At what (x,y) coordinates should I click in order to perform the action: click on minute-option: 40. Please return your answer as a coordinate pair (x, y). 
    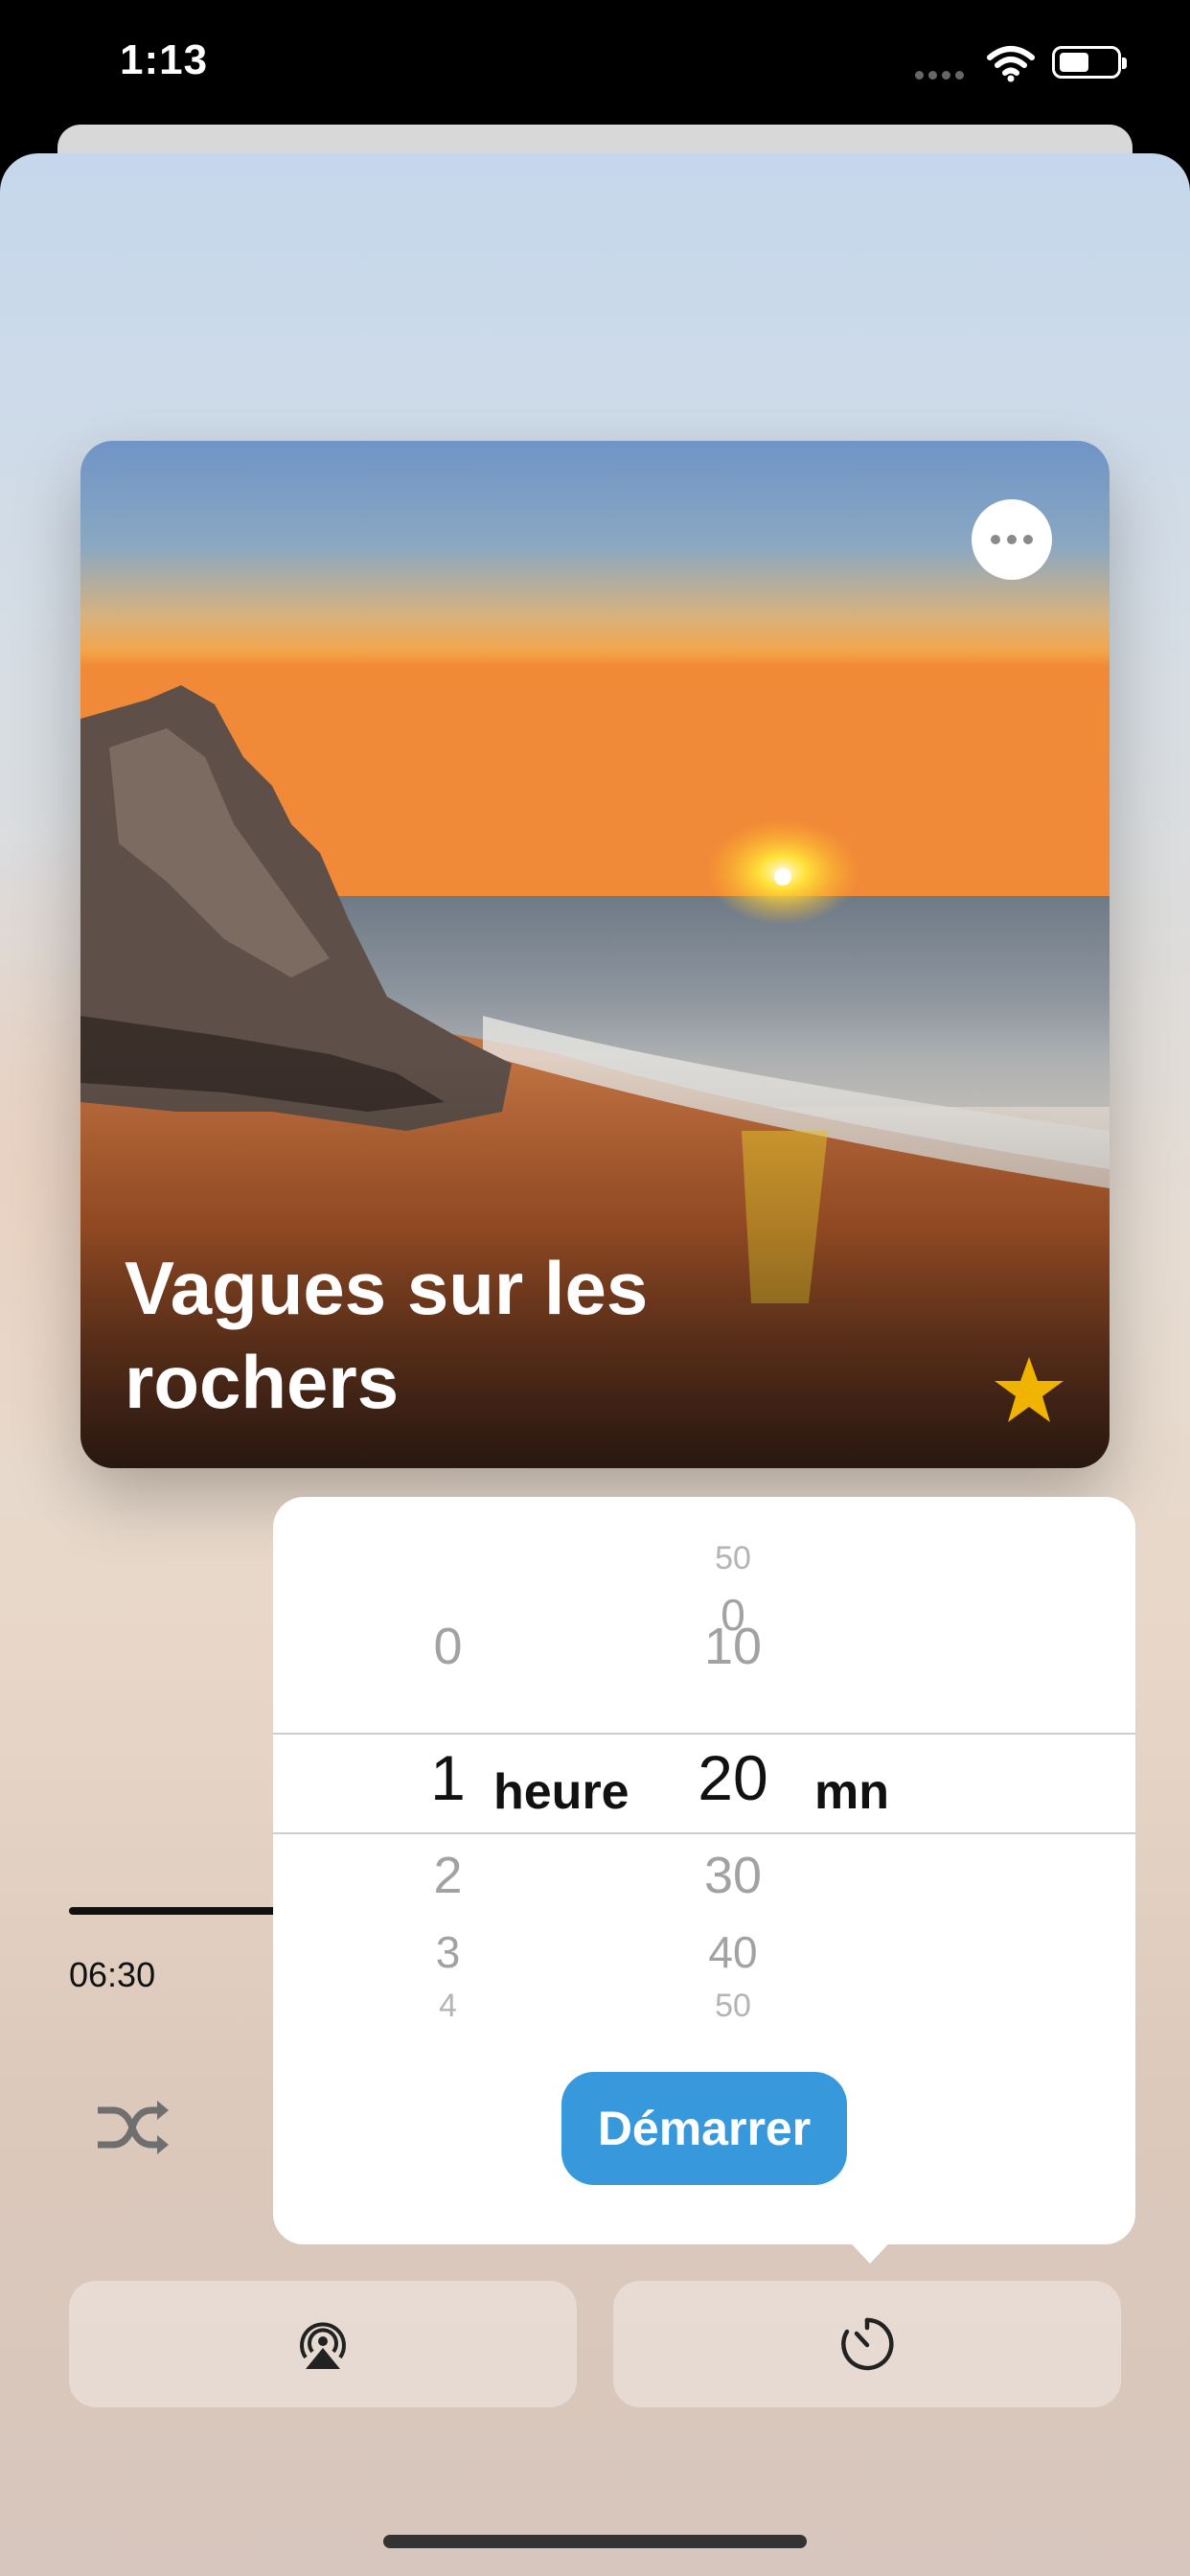
    Looking at the image, I should click on (733, 1952).